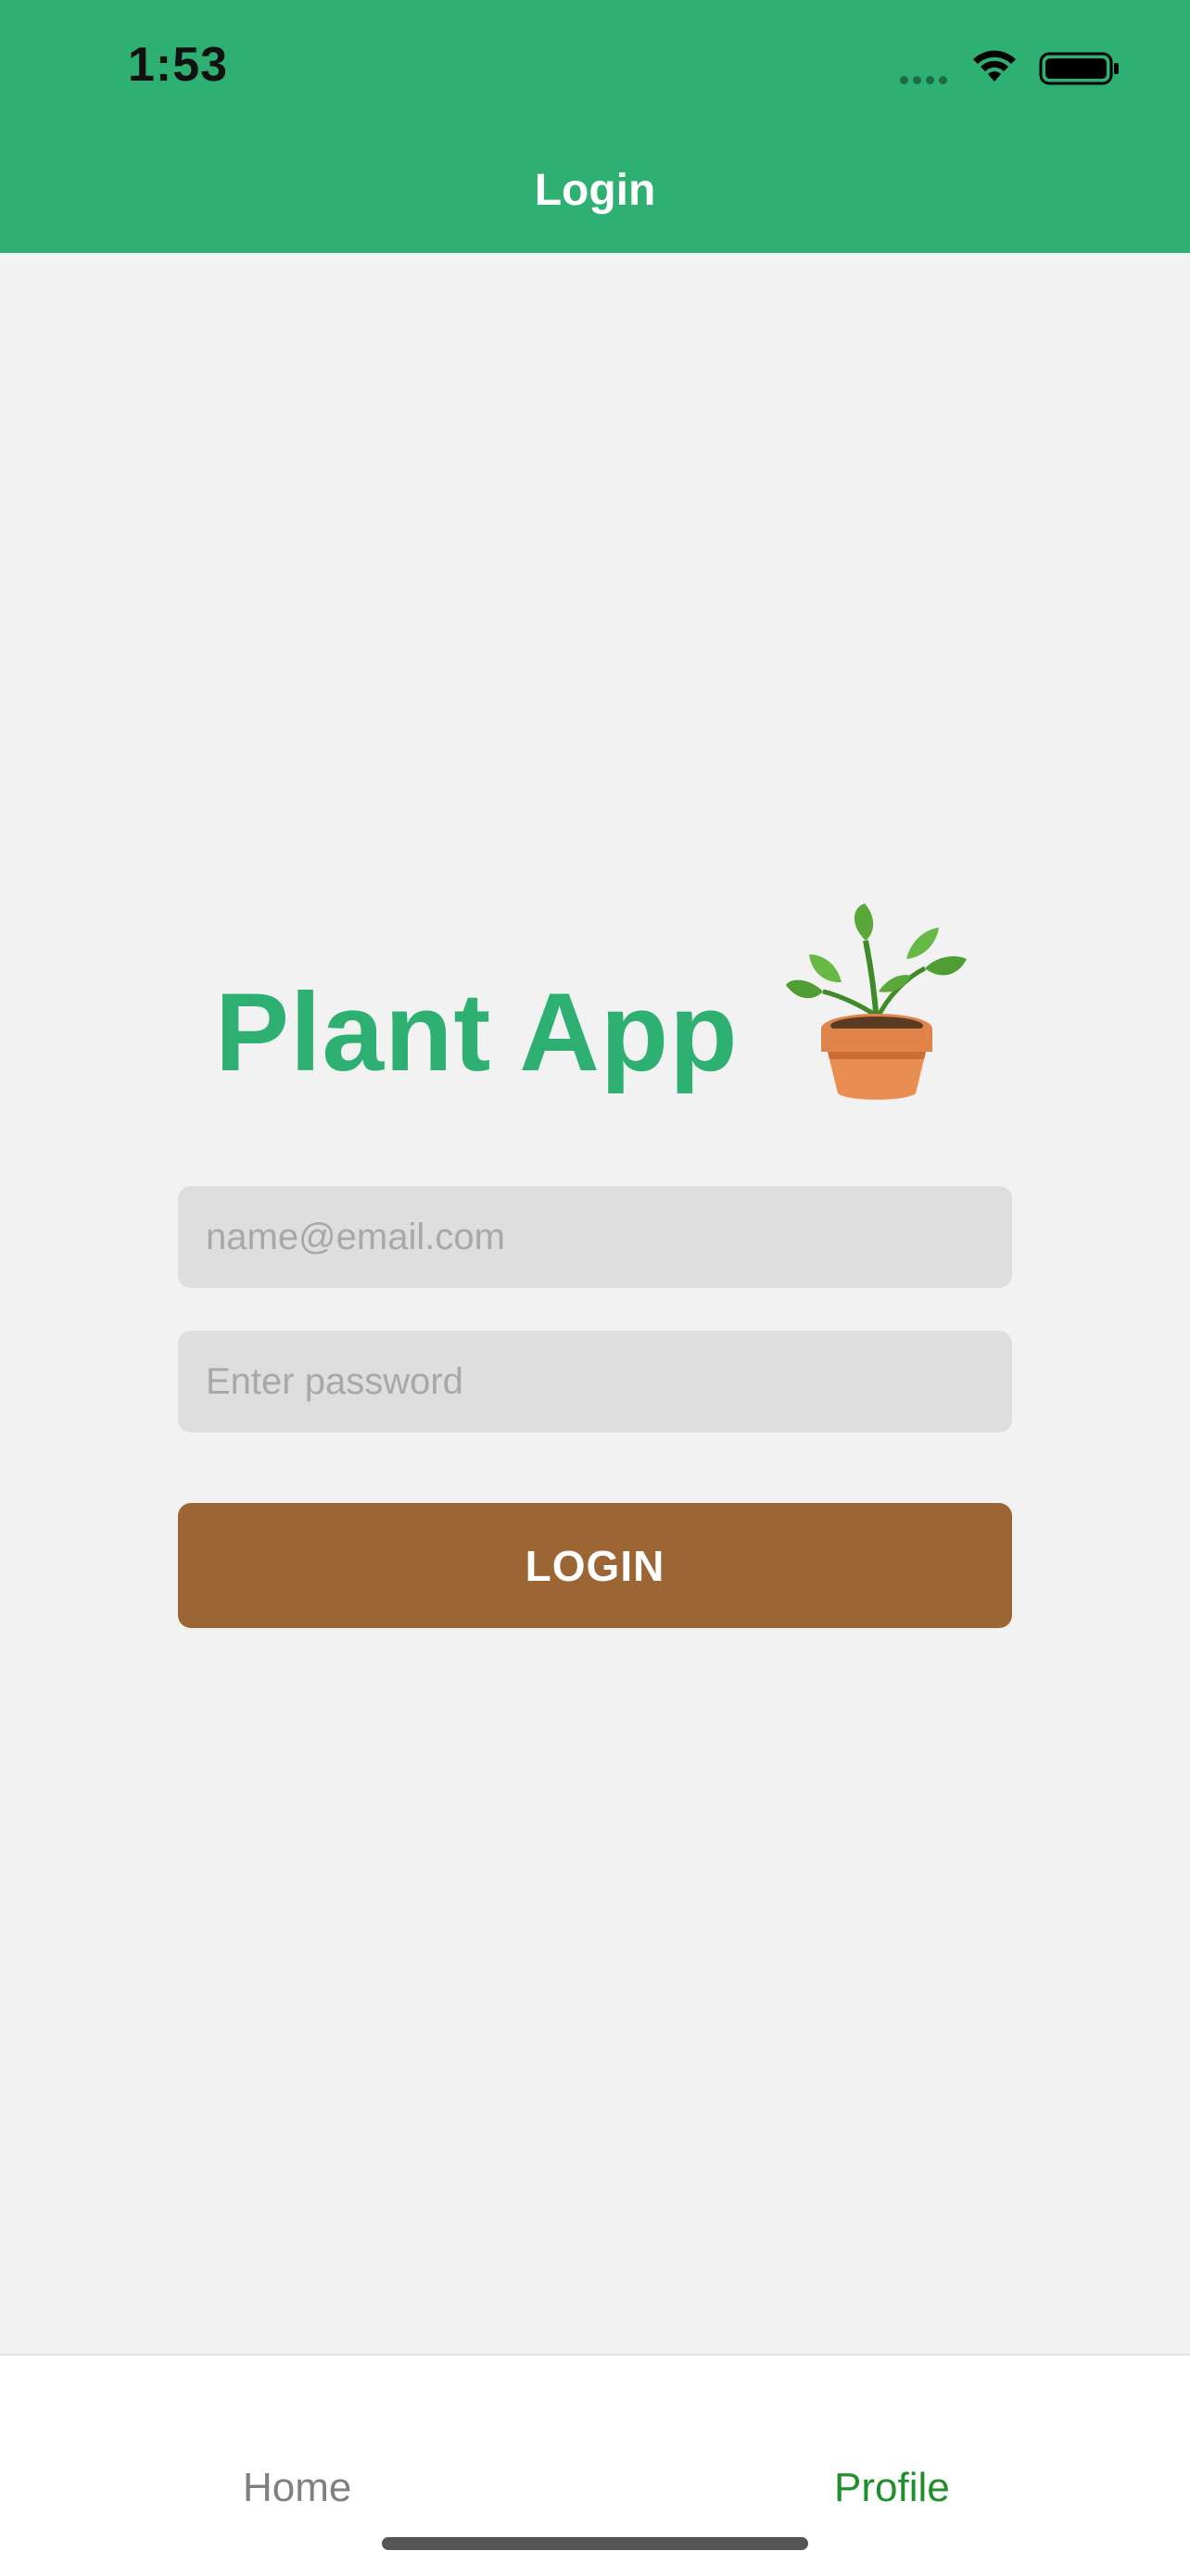  Describe the element at coordinates (1079, 68) in the screenshot. I see `battery-icon` at that location.